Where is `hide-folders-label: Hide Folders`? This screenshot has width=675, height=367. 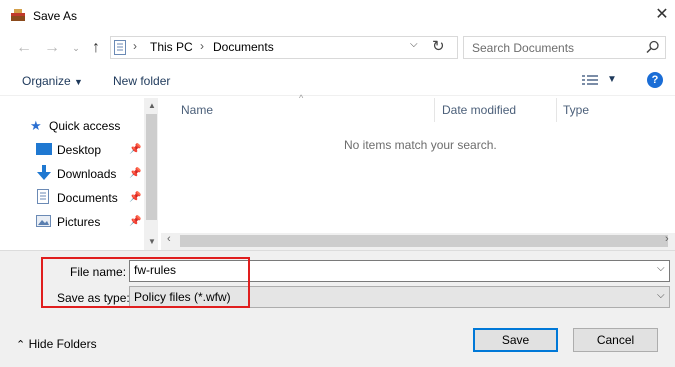
hide-folders-label: Hide Folders is located at coordinates (62, 344).